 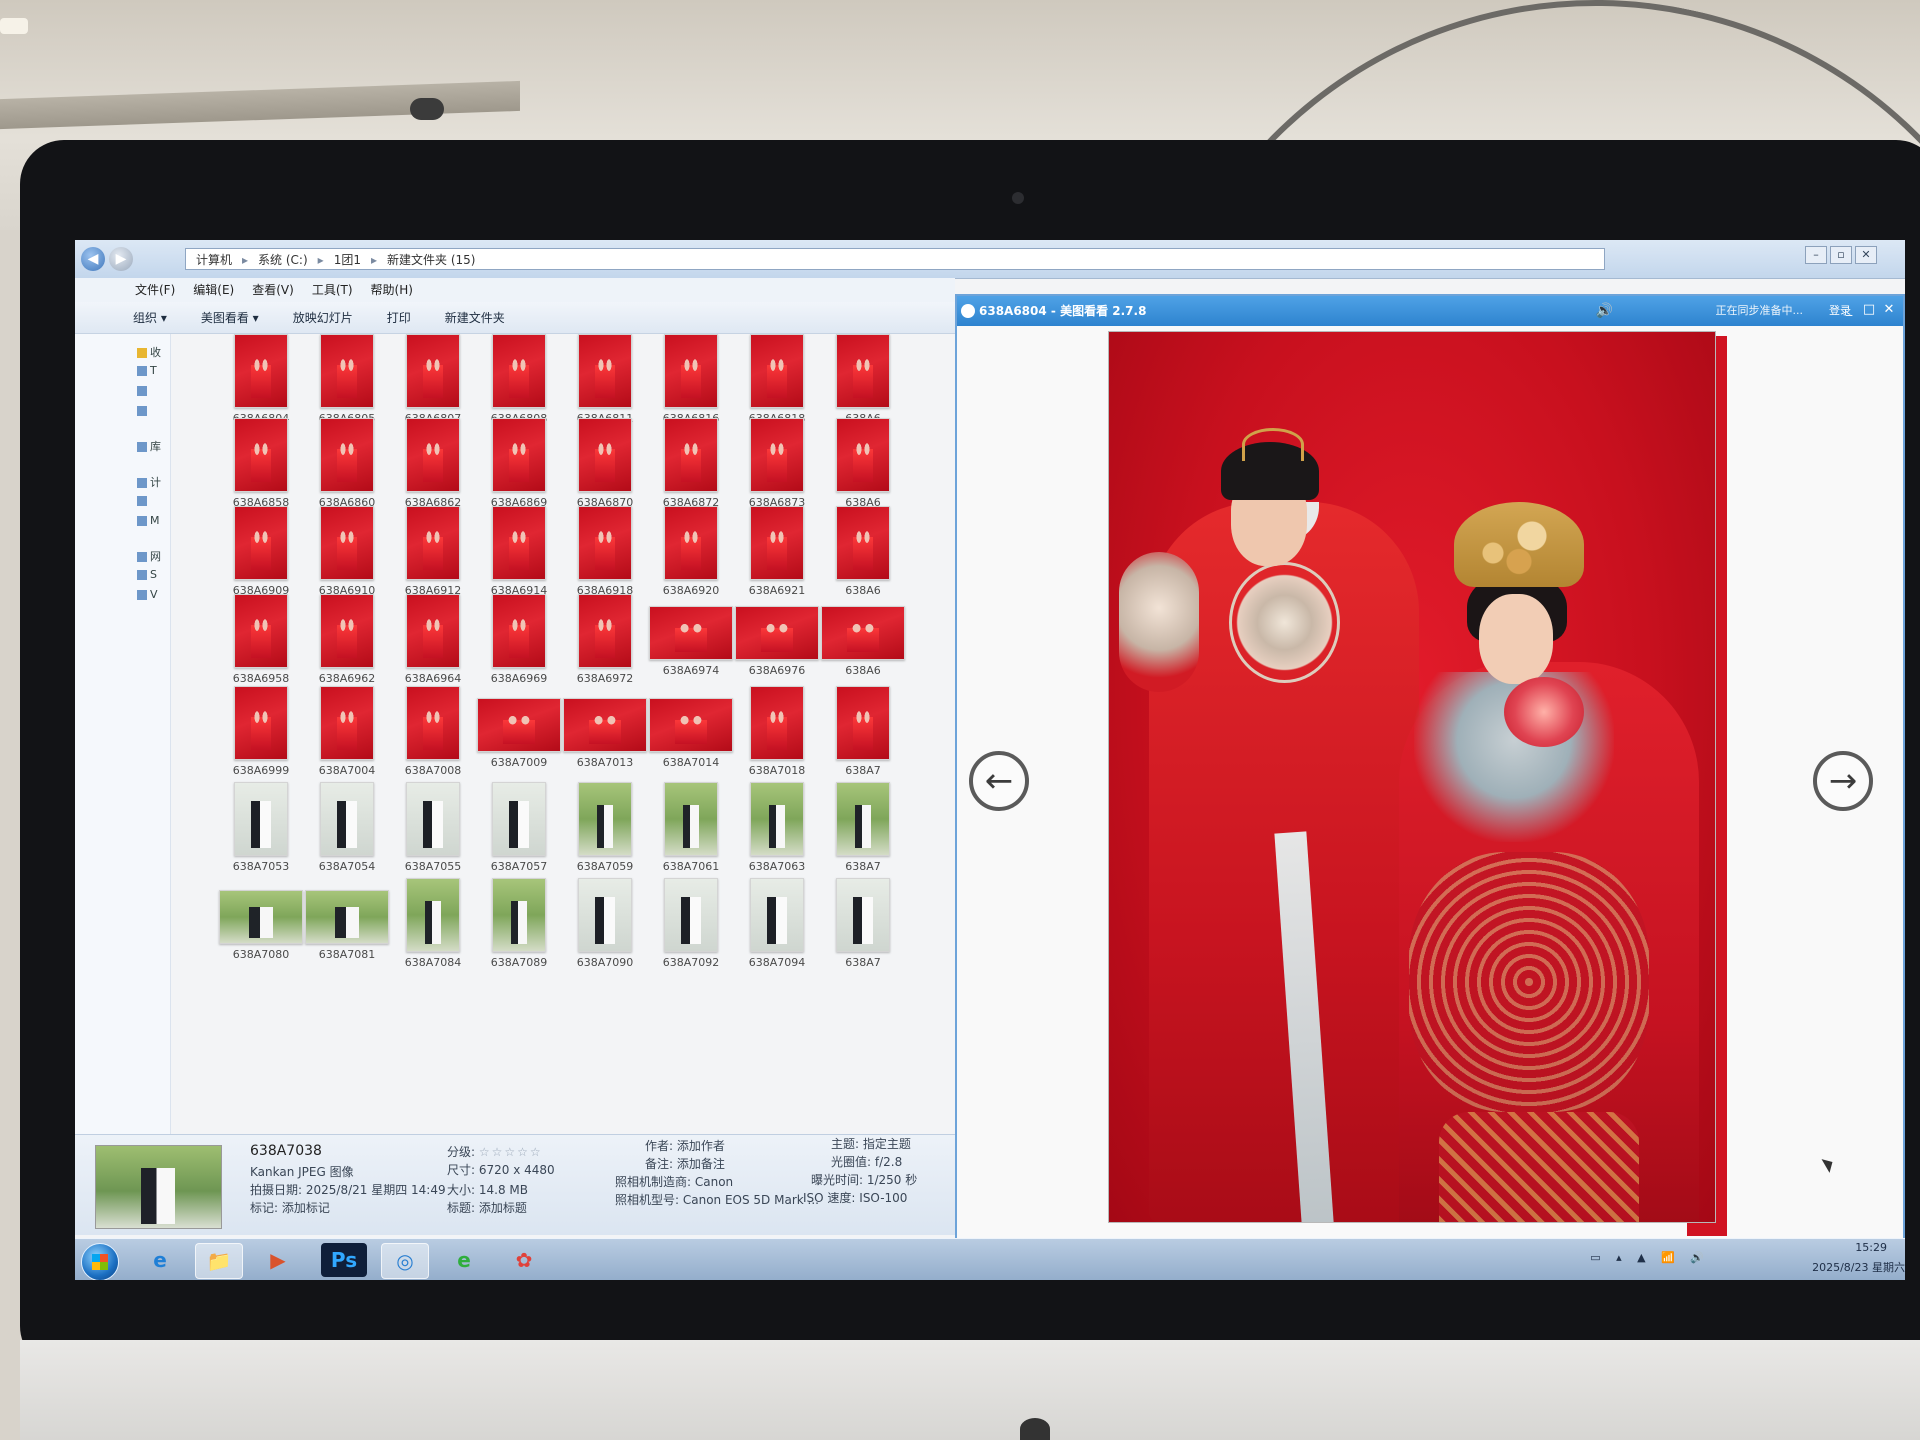 I want to click on detail-comment: 备注: 添加备注, so click(x=685, y=1163).